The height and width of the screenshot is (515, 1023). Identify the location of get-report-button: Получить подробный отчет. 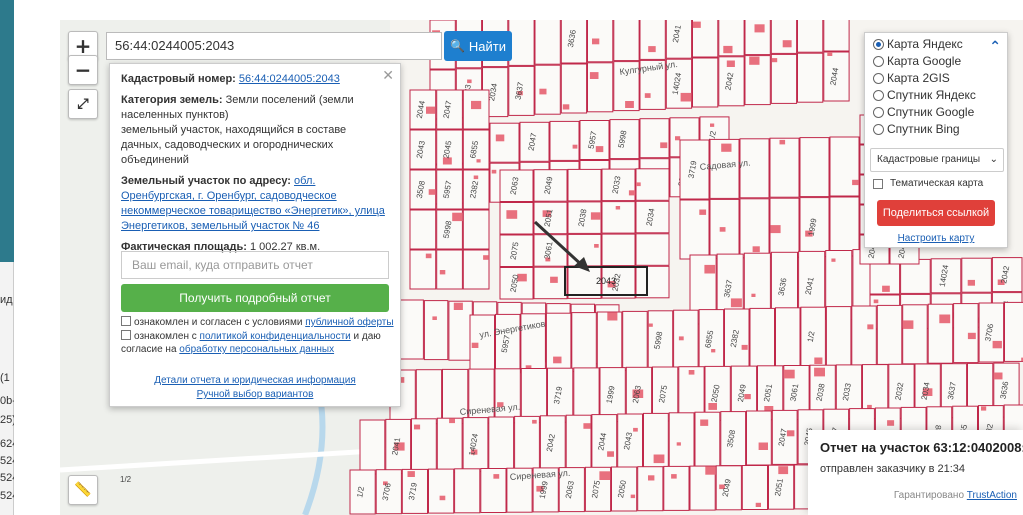
(255, 298).